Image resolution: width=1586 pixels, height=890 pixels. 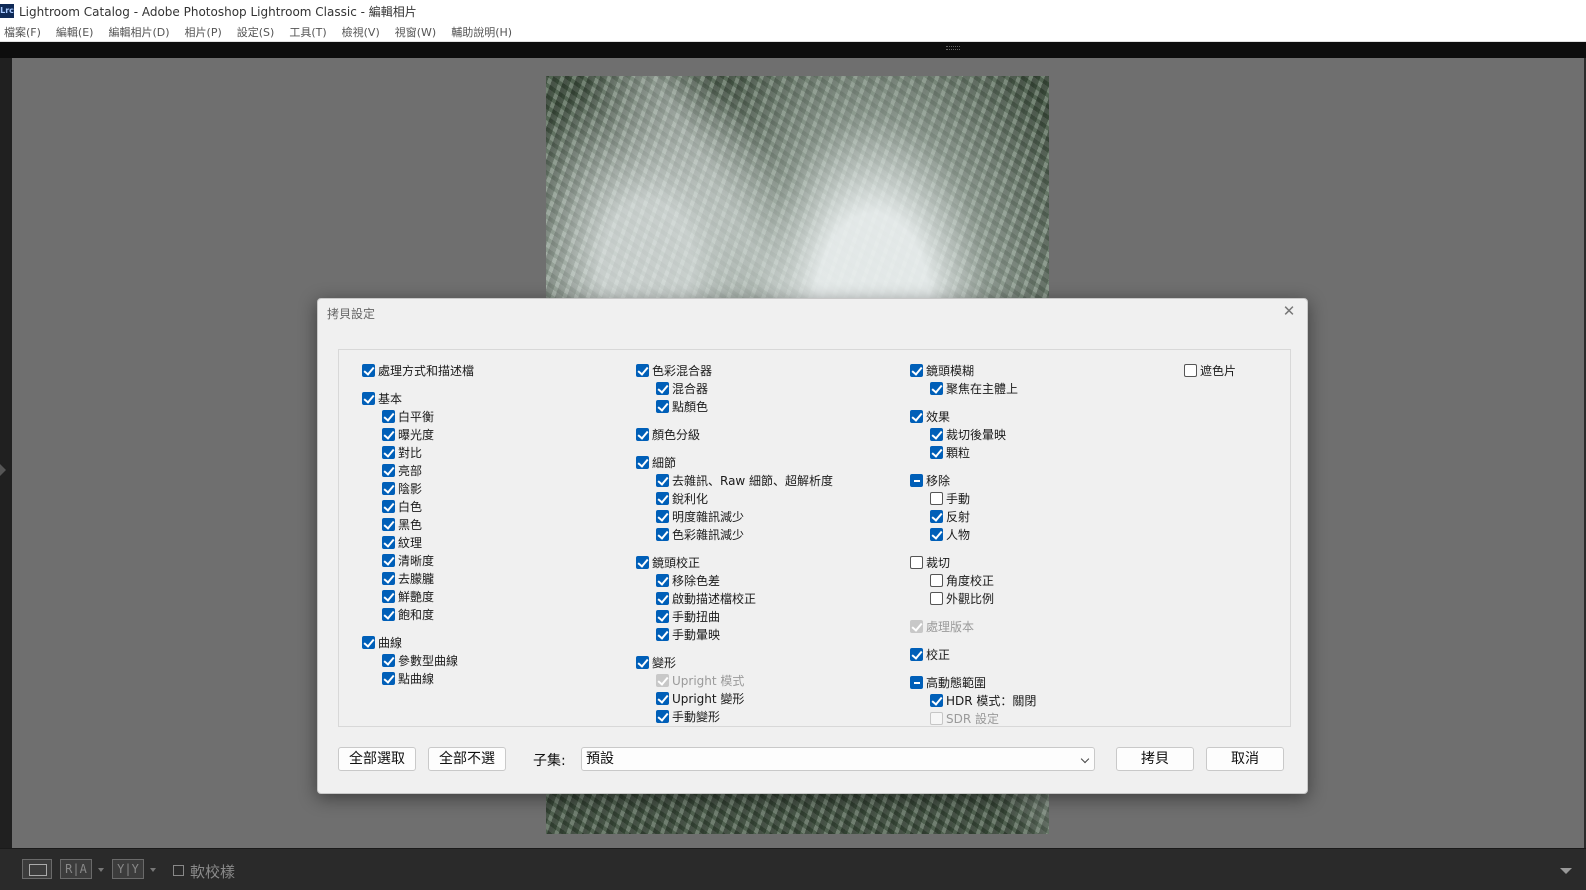 I want to click on checkbox-clarity: 清晰度, so click(x=408, y=560).